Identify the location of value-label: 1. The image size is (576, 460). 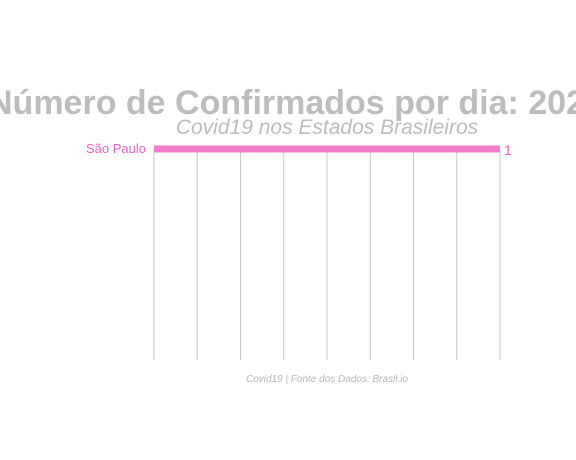
(508, 150).